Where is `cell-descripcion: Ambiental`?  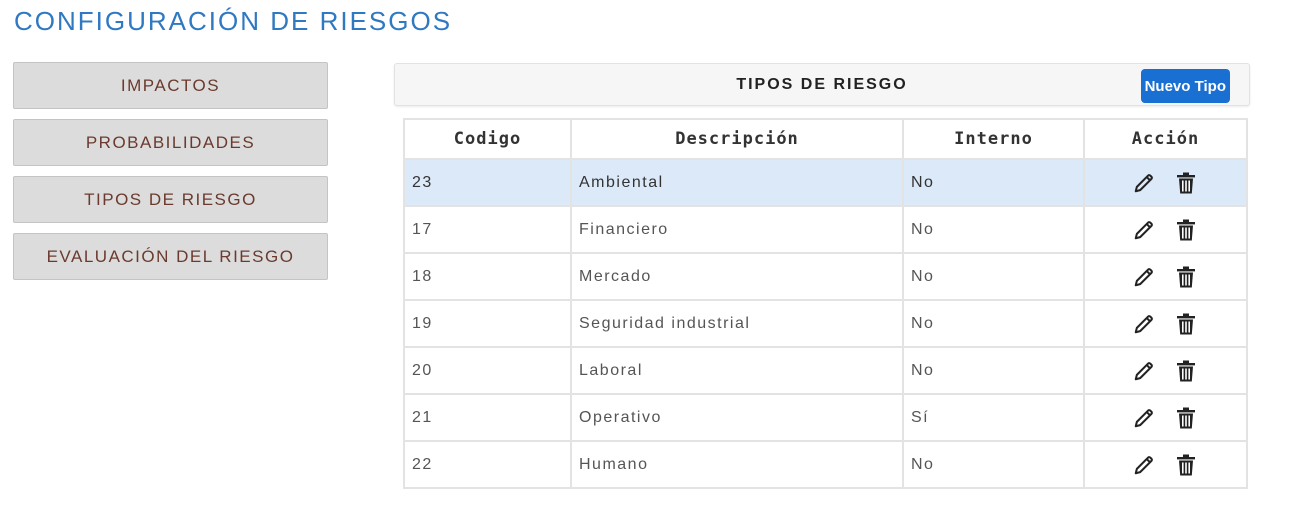
cell-descripcion: Ambiental is located at coordinates (737, 183).